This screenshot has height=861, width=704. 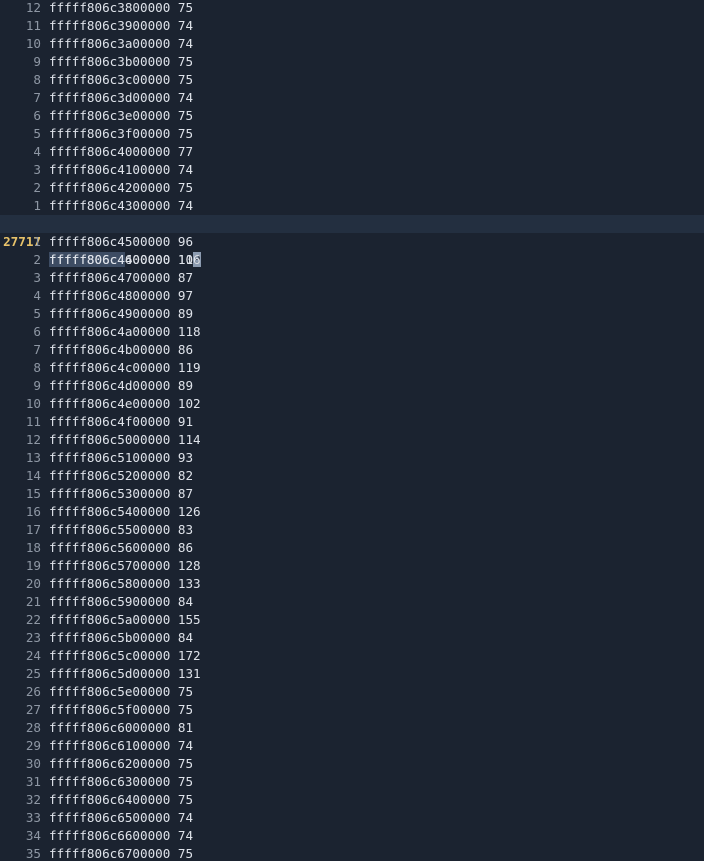 What do you see at coordinates (352, 476) in the screenshot?
I see `editor-line: 14 fffff806c5200000 82` at bounding box center [352, 476].